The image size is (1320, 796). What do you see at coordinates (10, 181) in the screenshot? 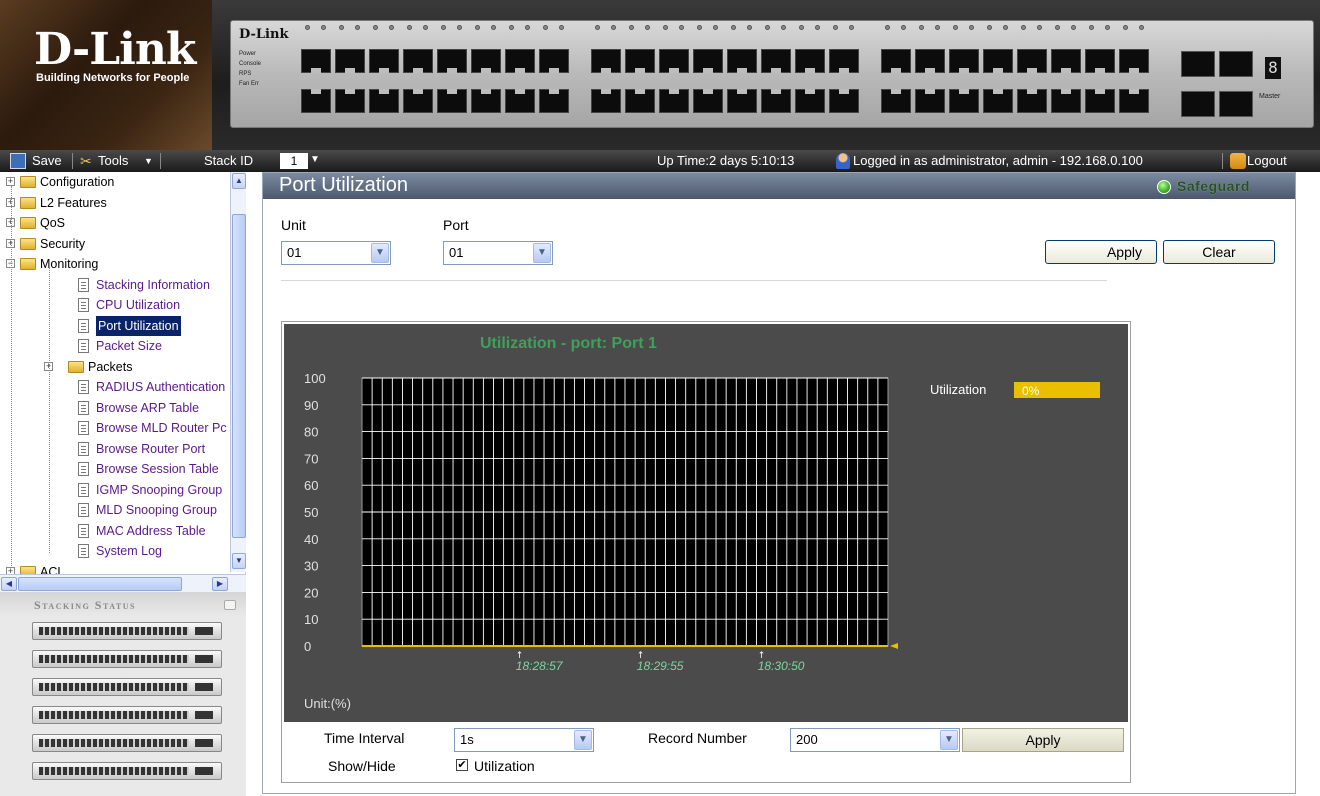
I see `expand-icon: +` at bounding box center [10, 181].